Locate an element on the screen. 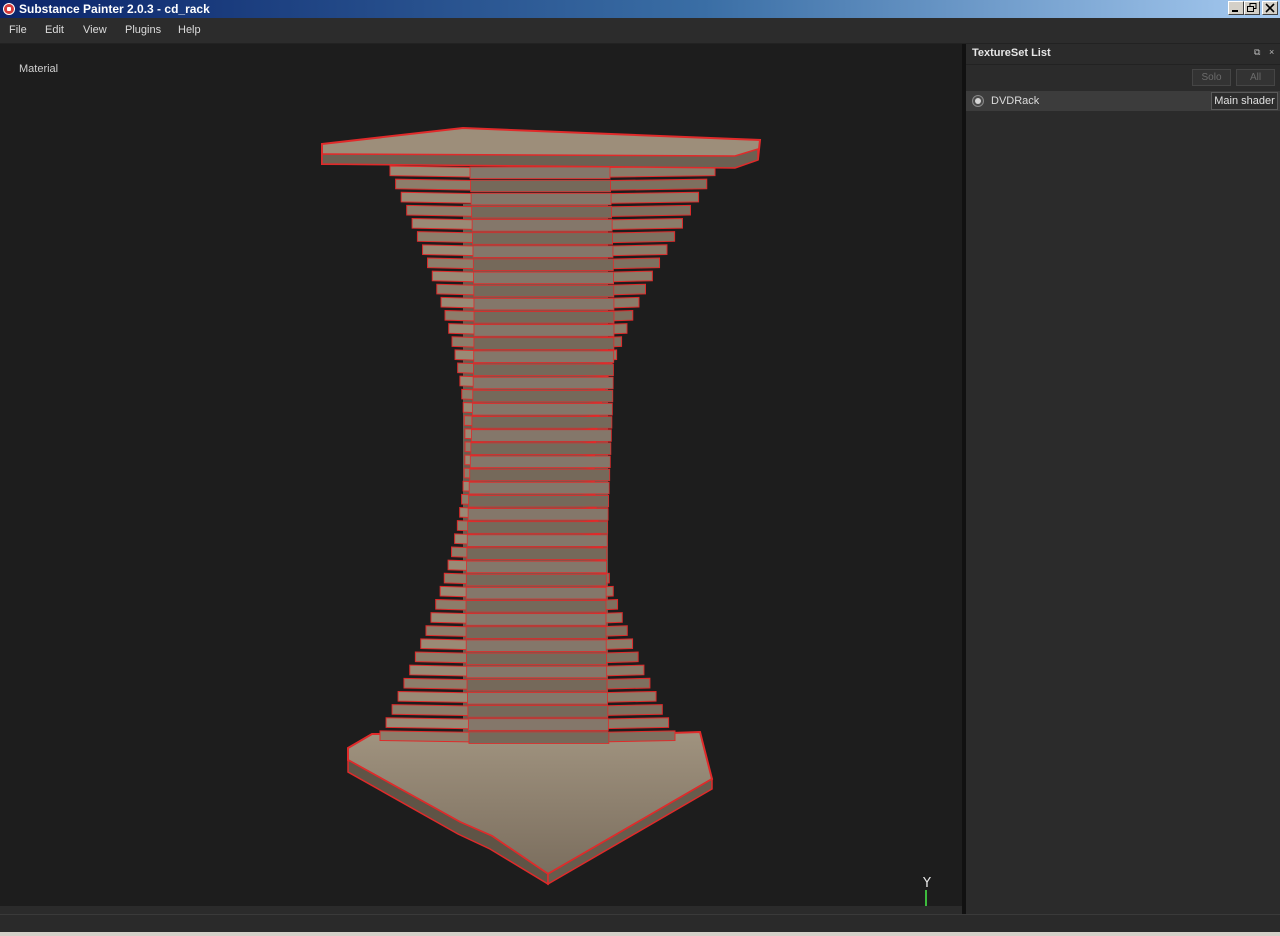 The image size is (1280, 936). texture-set-radio is located at coordinates (978, 101).